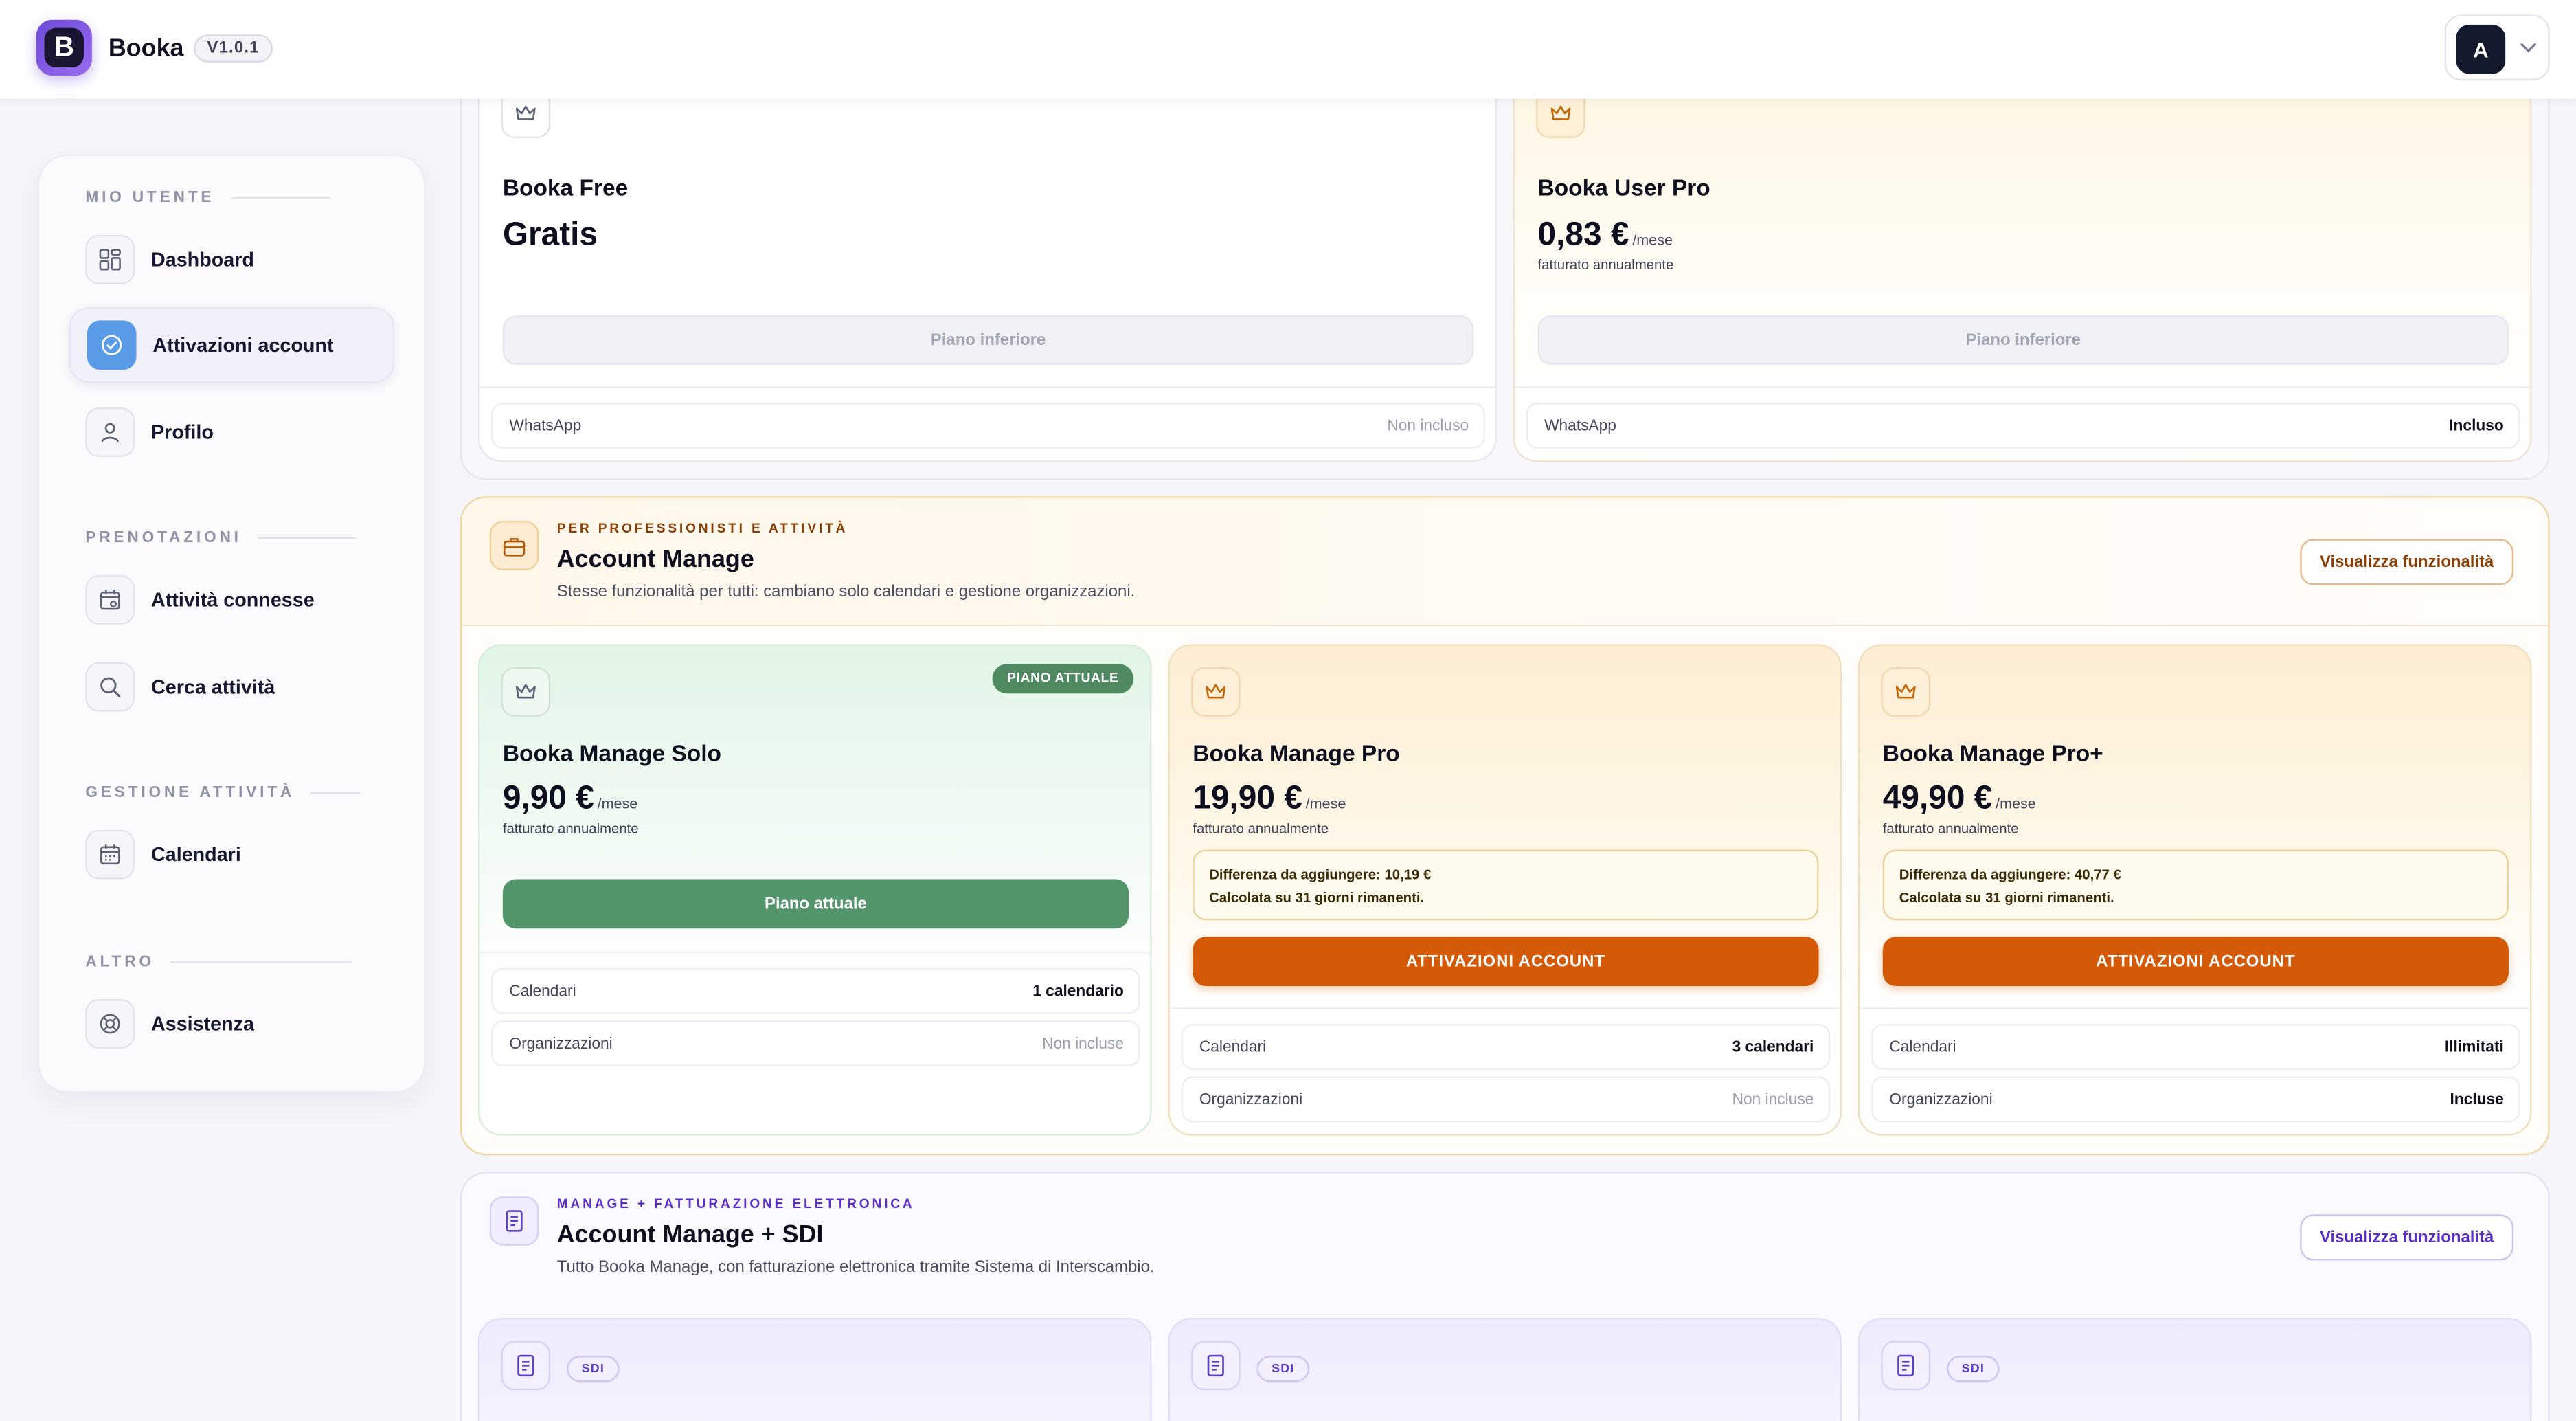  Describe the element at coordinates (2195, 1046) in the screenshot. I see `feature-row-calendari: Calendari Illimitati` at that location.